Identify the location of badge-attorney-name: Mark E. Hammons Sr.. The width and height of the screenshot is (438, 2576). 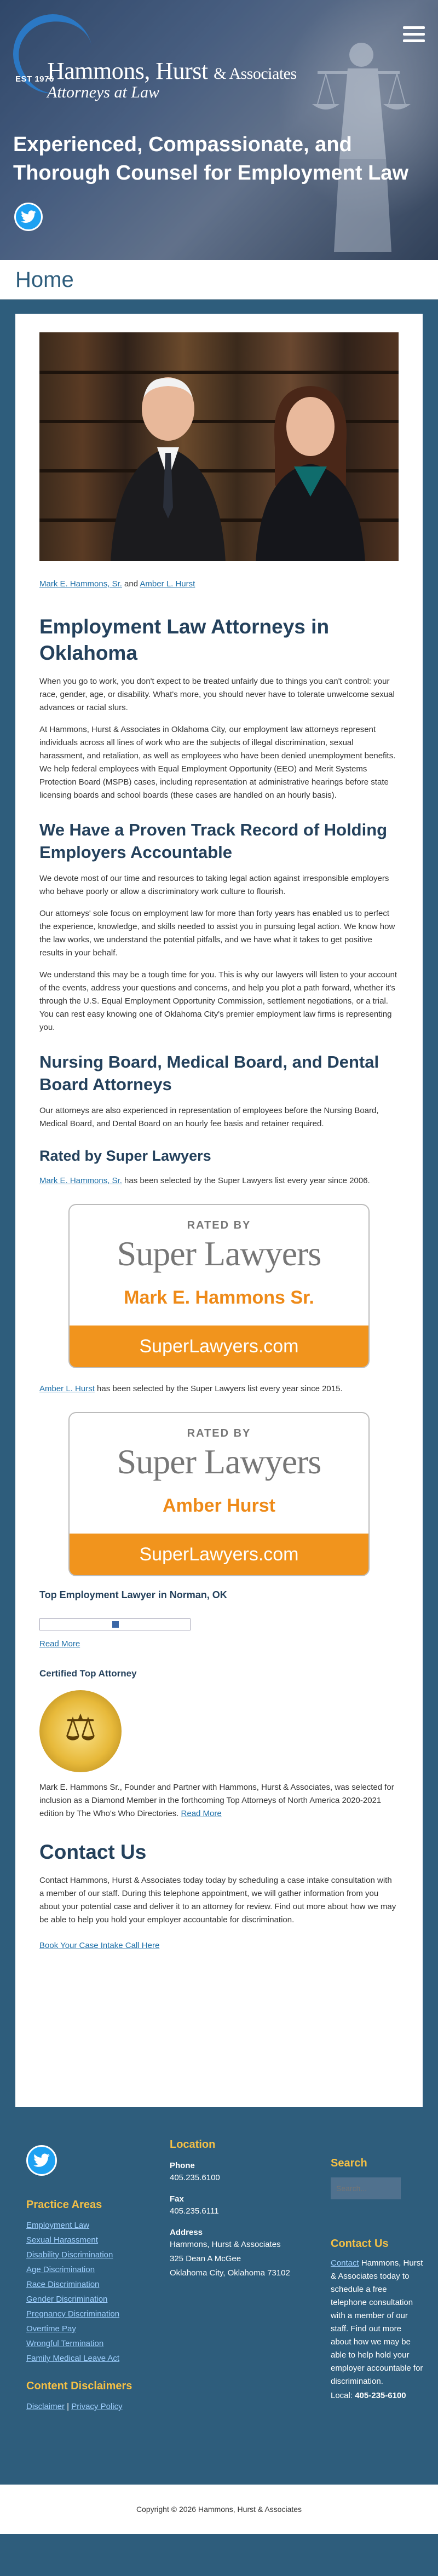
(219, 1297).